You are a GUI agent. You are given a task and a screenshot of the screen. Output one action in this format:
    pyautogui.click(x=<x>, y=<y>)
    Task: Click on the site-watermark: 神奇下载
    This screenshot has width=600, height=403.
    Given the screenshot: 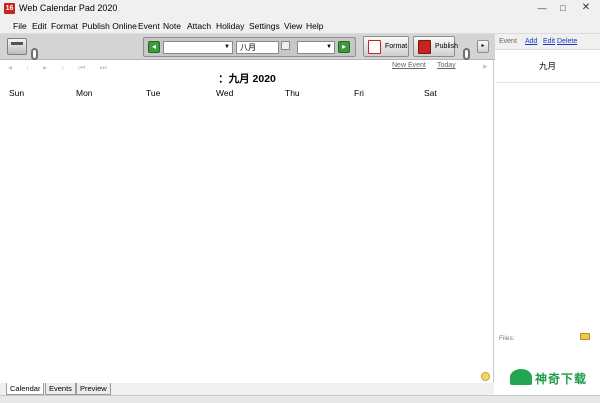 What is the action you would take?
    pyautogui.click(x=554, y=379)
    